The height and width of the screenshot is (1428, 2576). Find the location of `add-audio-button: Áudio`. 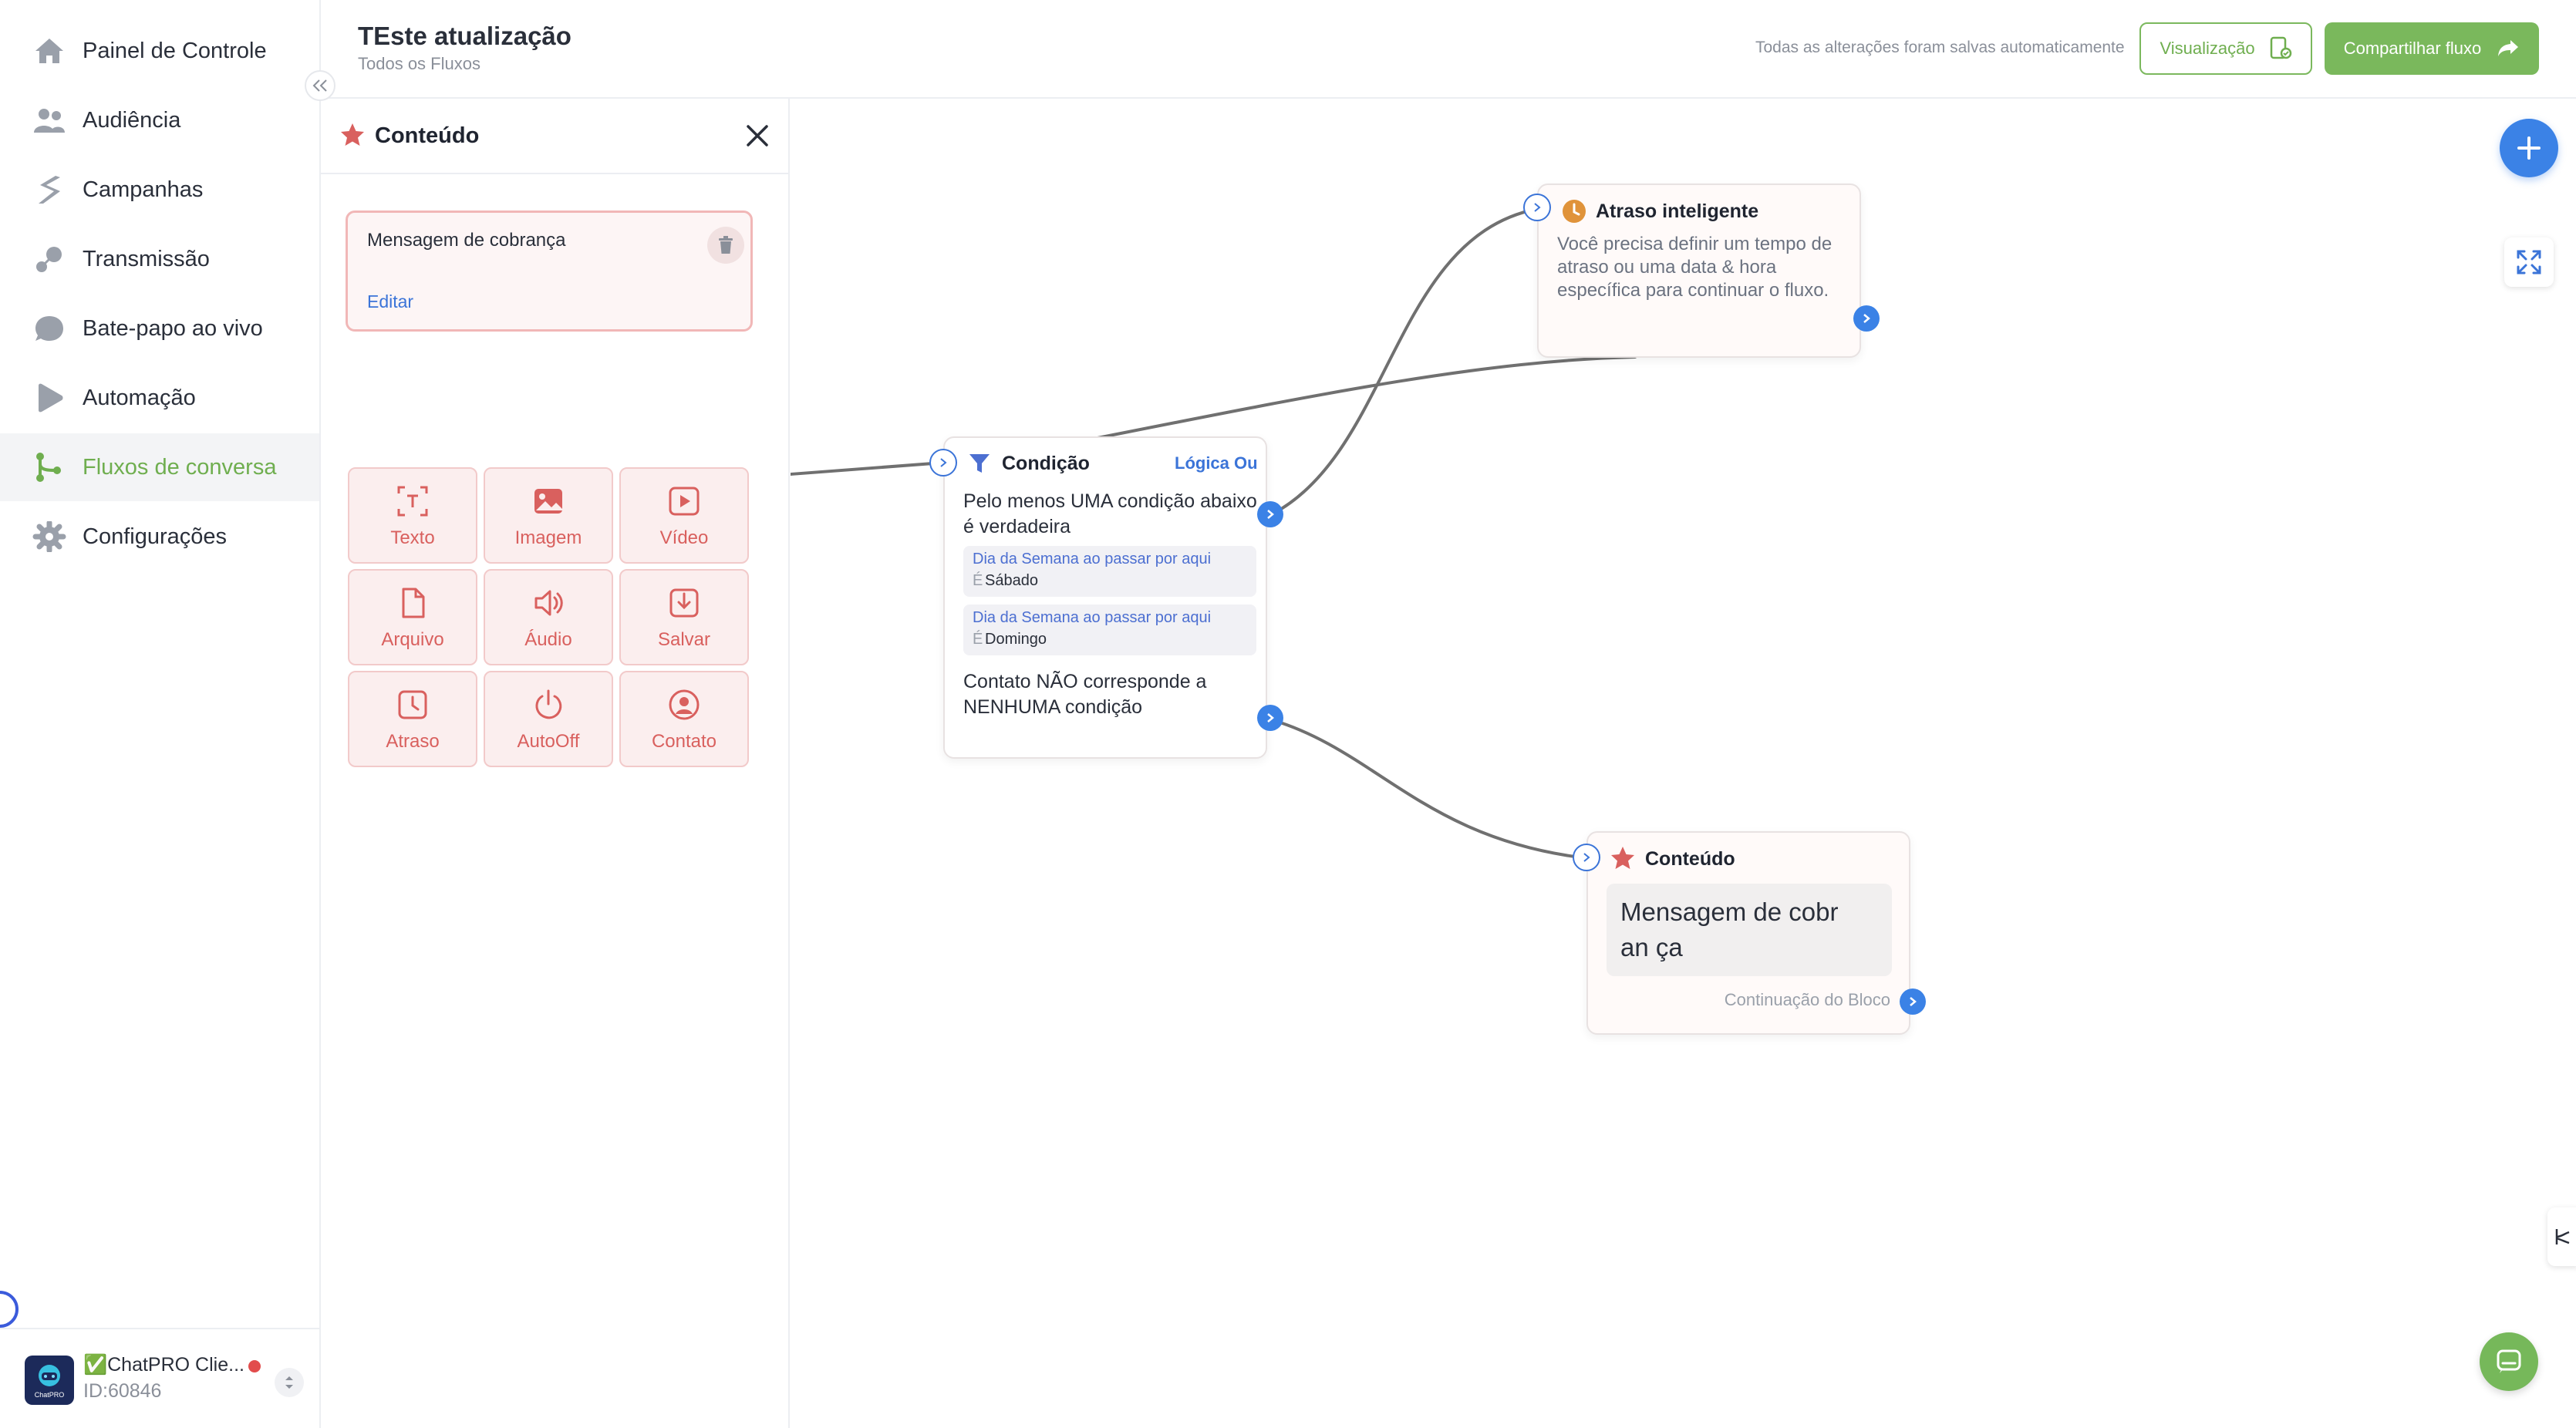

add-audio-button: Áudio is located at coordinates (548, 617).